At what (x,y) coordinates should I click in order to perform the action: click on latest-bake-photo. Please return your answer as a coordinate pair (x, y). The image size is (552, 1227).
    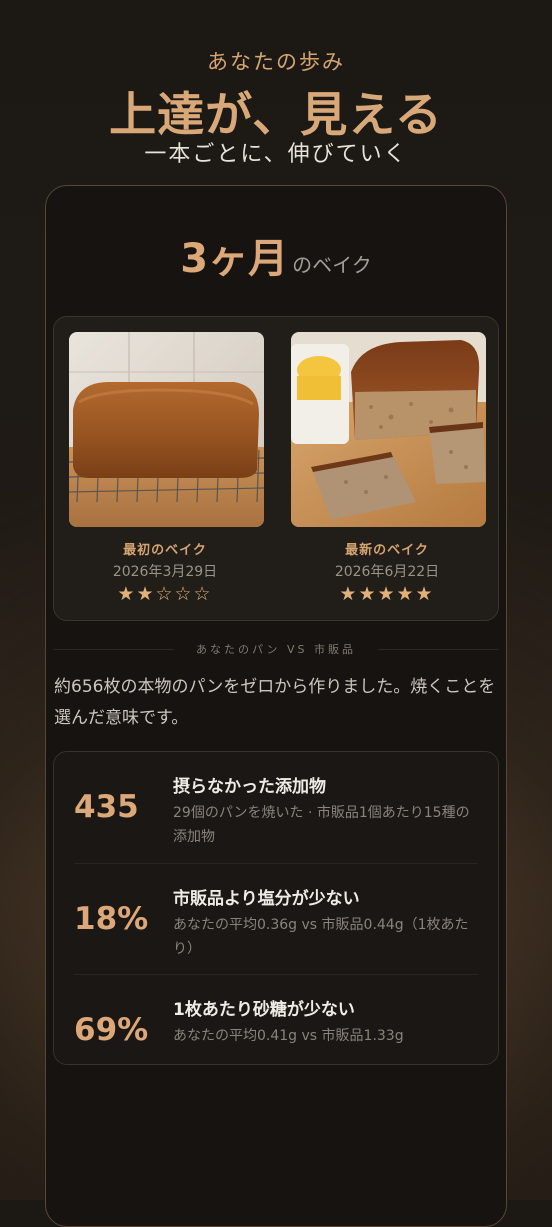
    Looking at the image, I should click on (388, 429).